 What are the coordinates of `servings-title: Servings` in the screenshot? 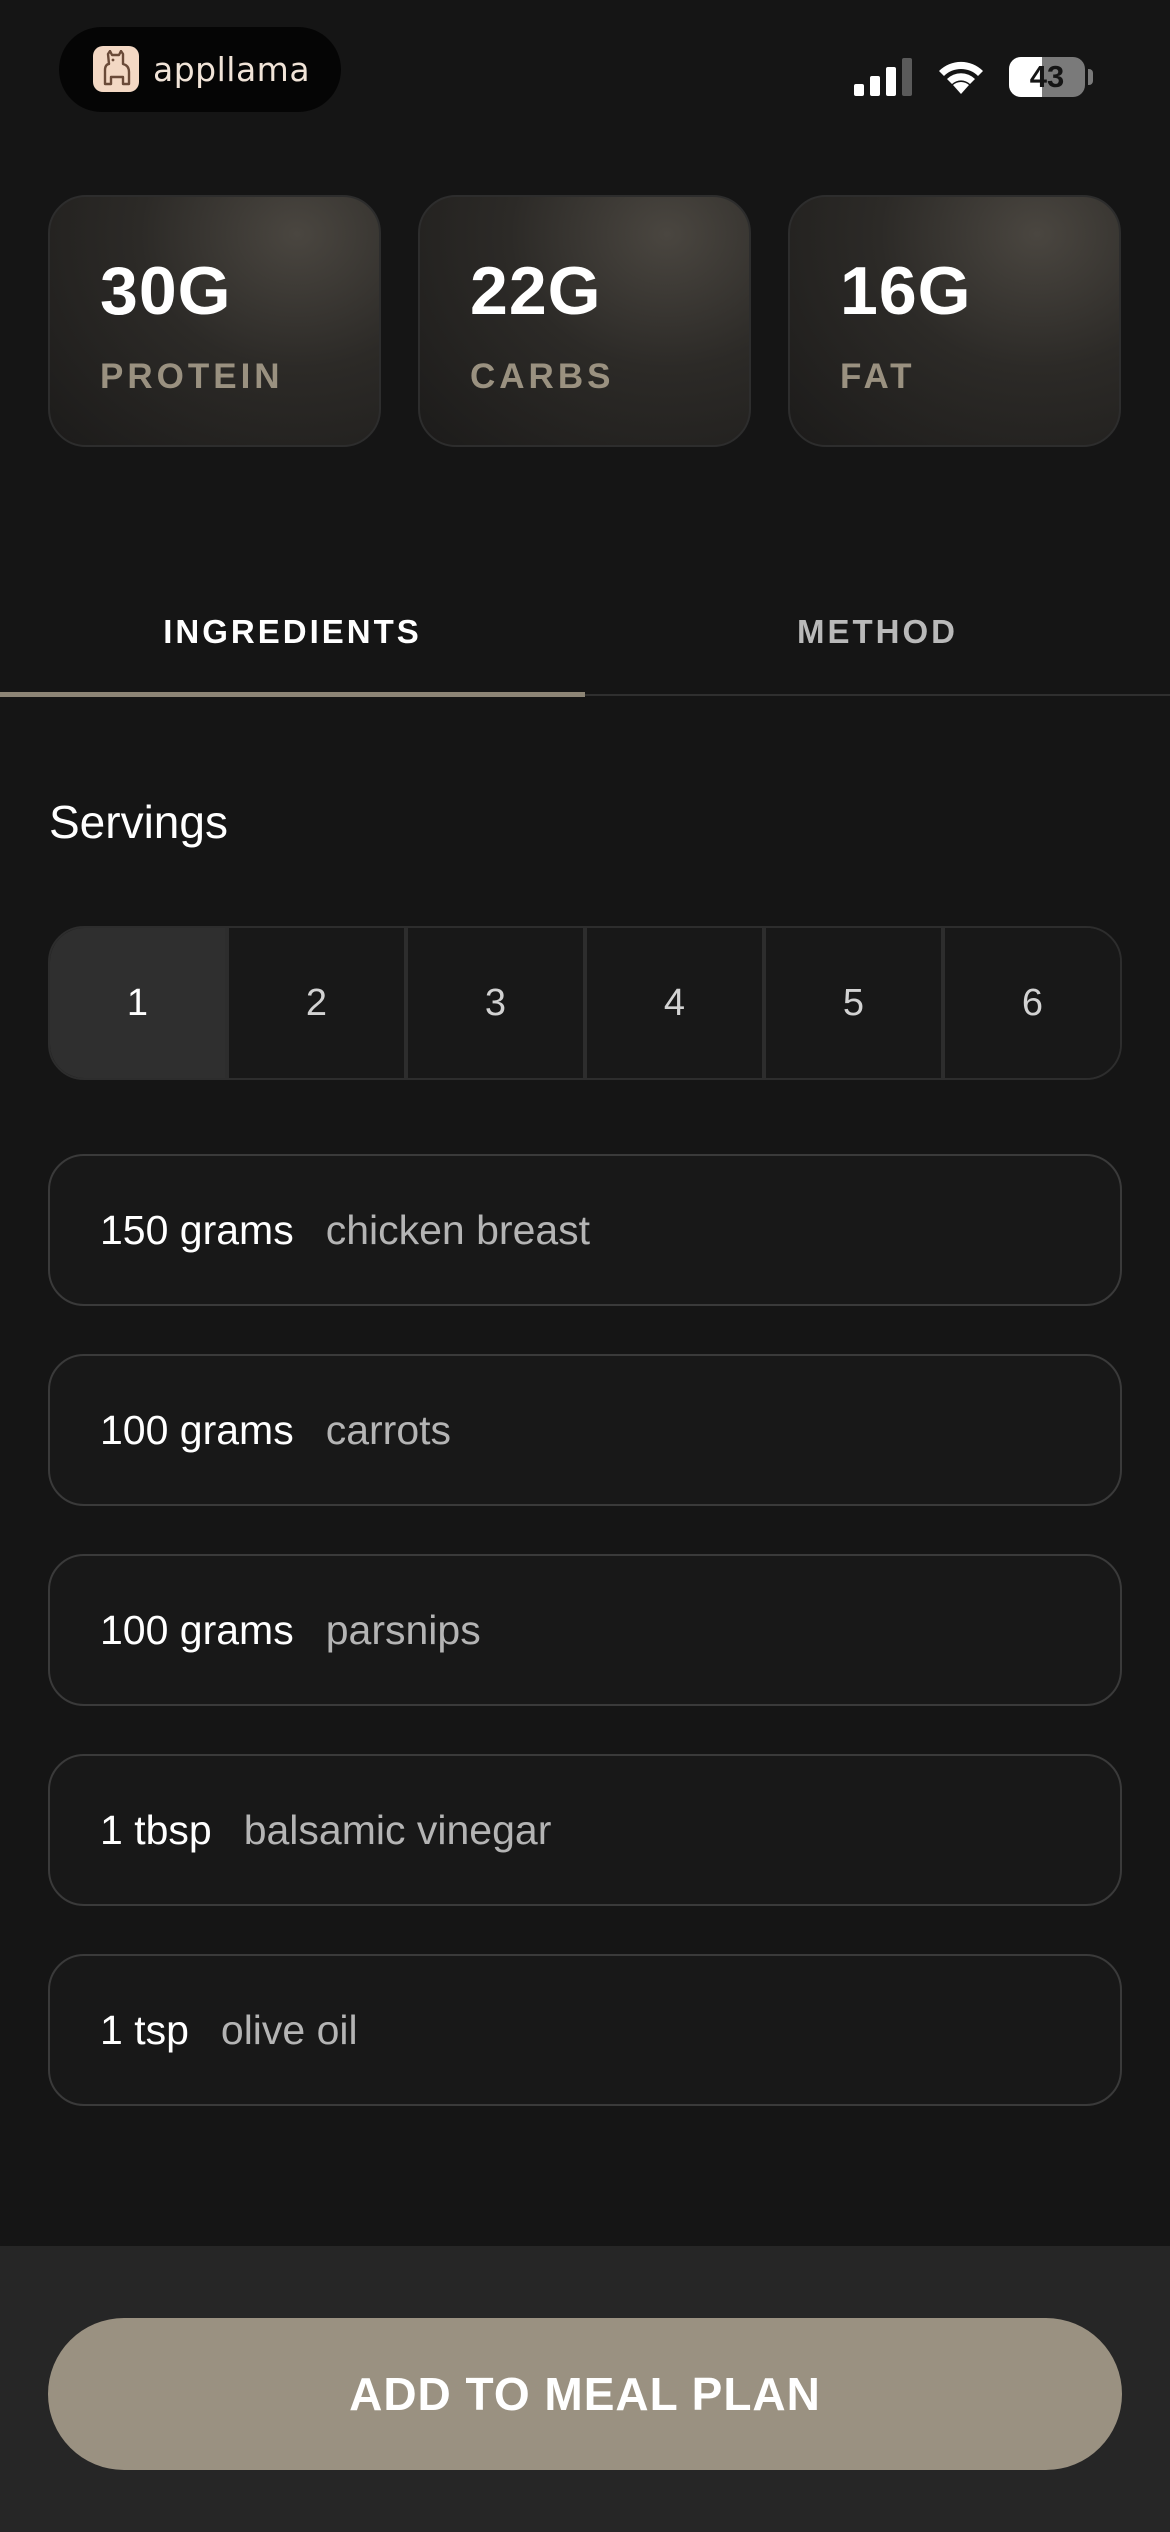 It's located at (138, 822).